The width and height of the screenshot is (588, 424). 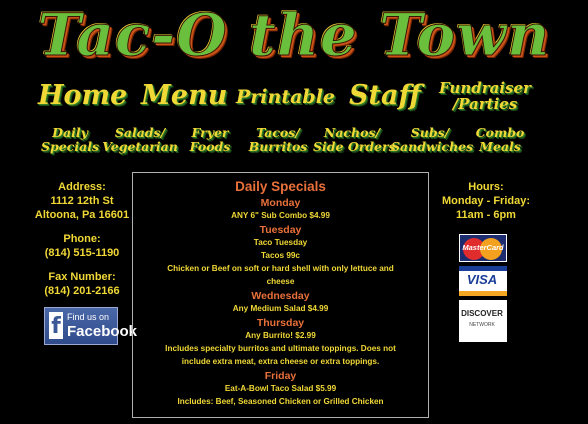 What do you see at coordinates (82, 187) in the screenshot?
I see `address-label: Address:` at bounding box center [82, 187].